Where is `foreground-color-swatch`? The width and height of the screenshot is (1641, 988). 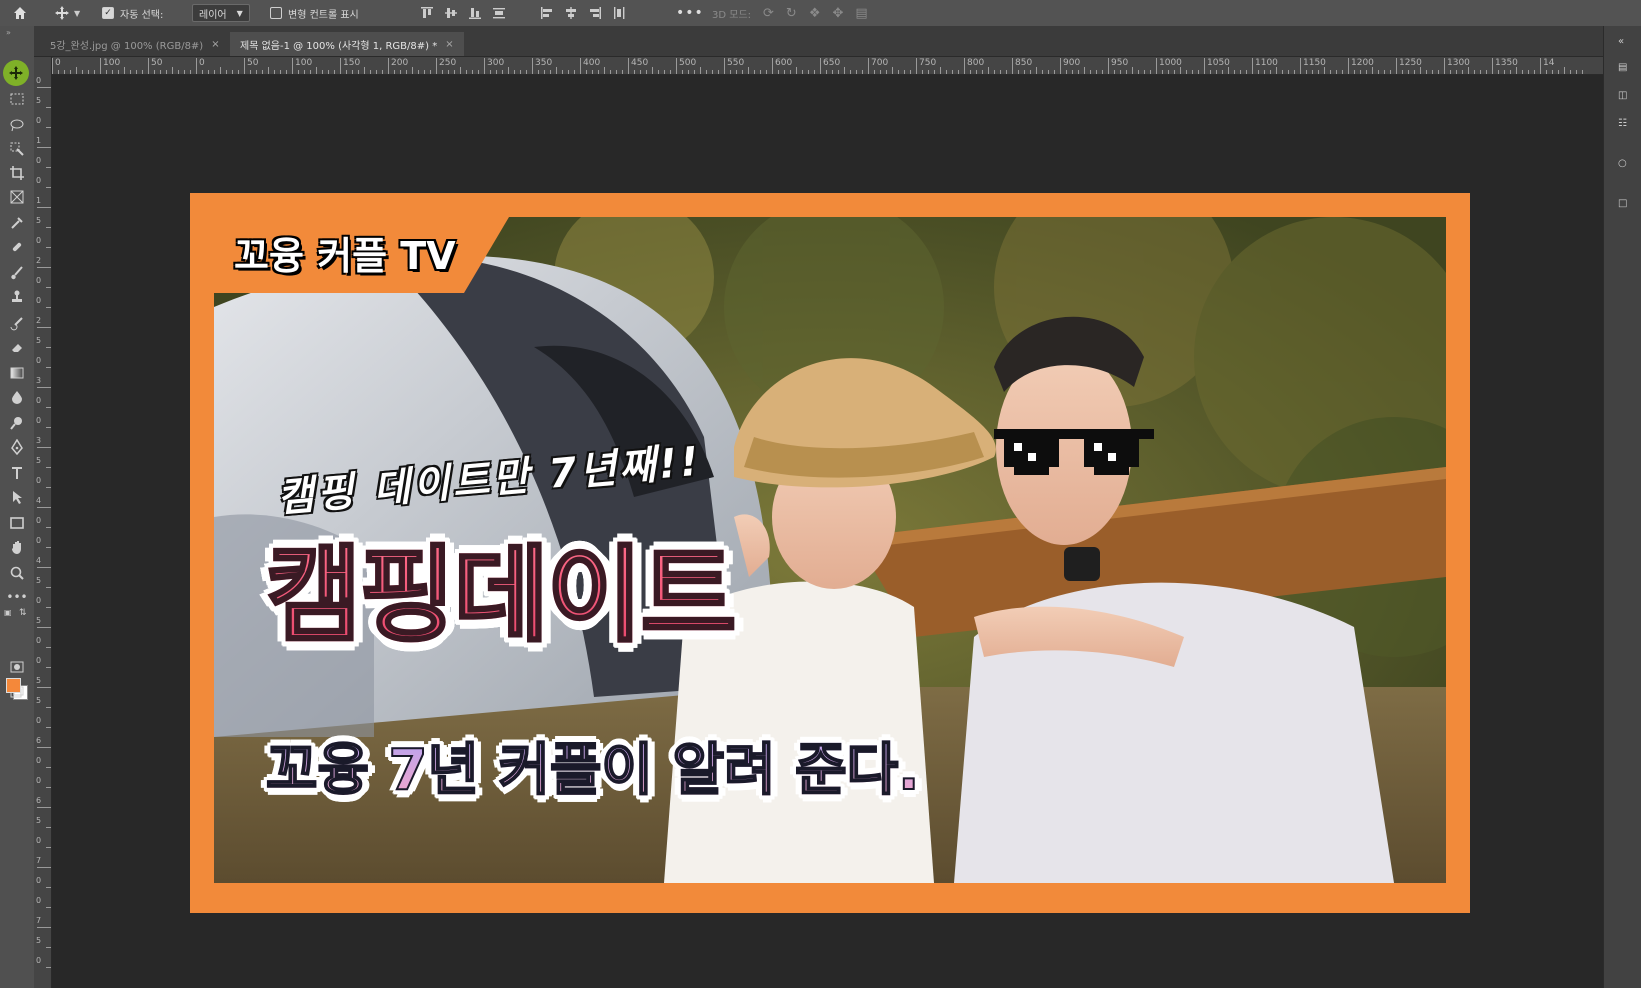
foreground-color-swatch is located at coordinates (13, 685).